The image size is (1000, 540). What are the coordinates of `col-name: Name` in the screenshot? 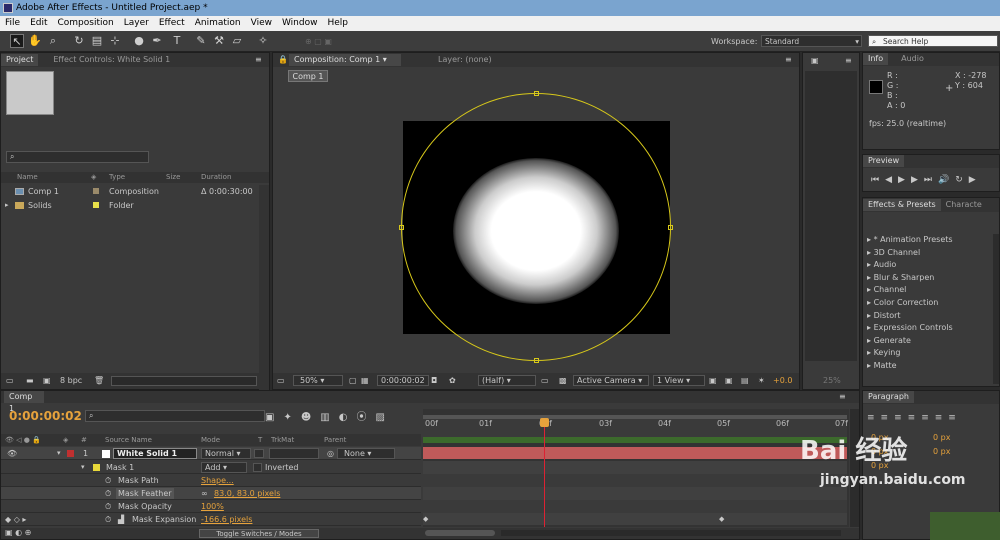 It's located at (27, 177).